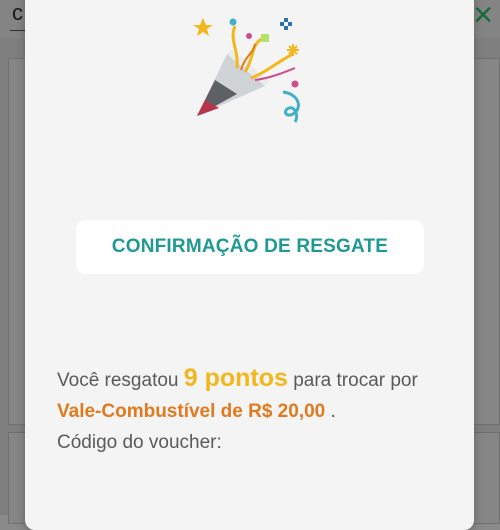 This screenshot has width=500, height=530. Describe the element at coordinates (352, 380) in the screenshot. I see `message-middle: para trocar por` at that location.